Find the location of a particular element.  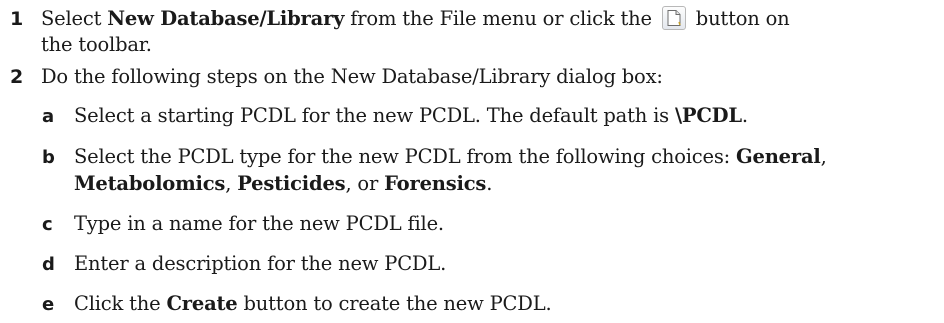

substep-b-line-2: Metabolomics, Pesticides, or Forensics. is located at coordinates (283, 183).